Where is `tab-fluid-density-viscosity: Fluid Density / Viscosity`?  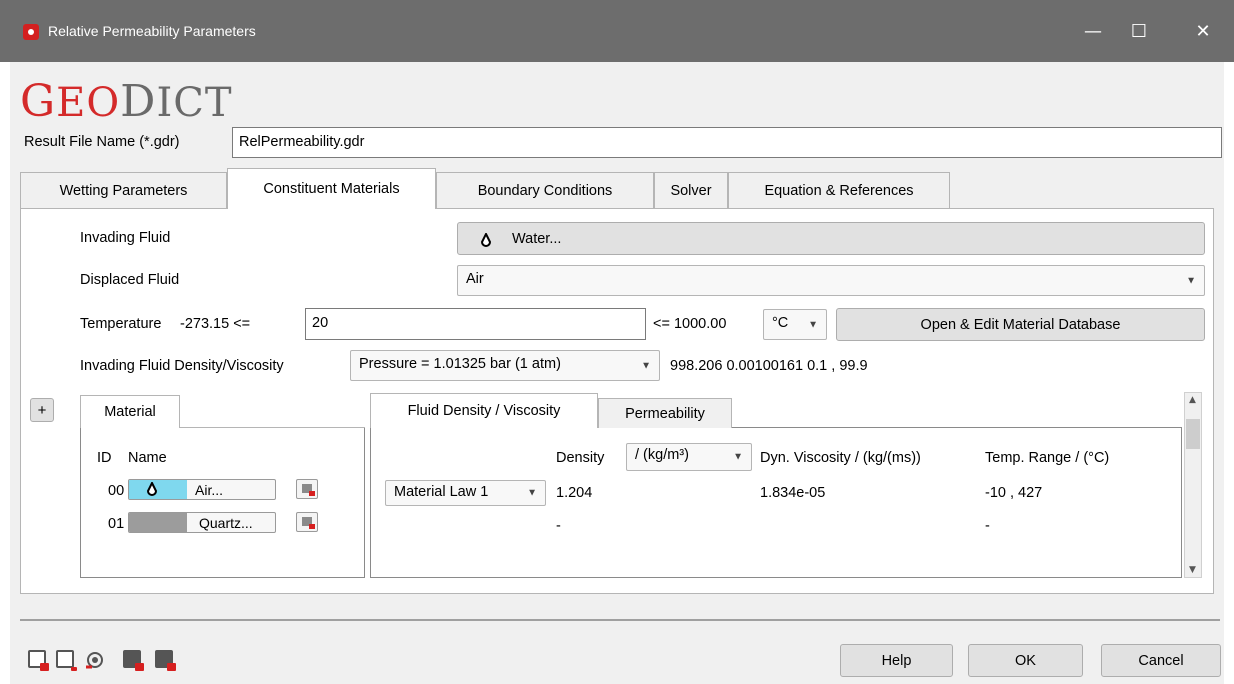 tab-fluid-density-viscosity: Fluid Density / Viscosity is located at coordinates (484, 410).